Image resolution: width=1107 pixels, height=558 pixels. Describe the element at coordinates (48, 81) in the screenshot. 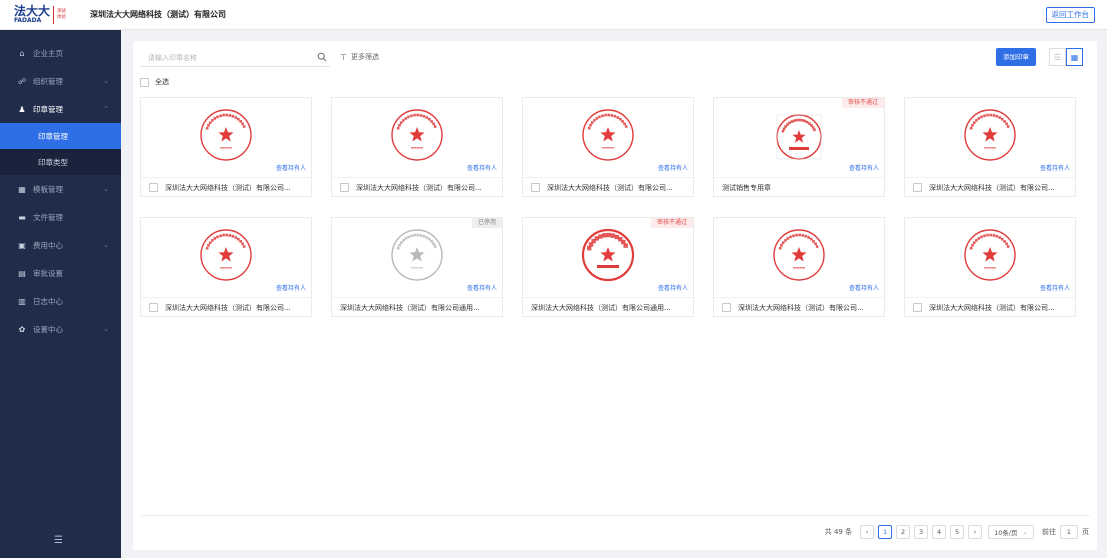

I see `sidebar-item-label: 组织管理` at that location.